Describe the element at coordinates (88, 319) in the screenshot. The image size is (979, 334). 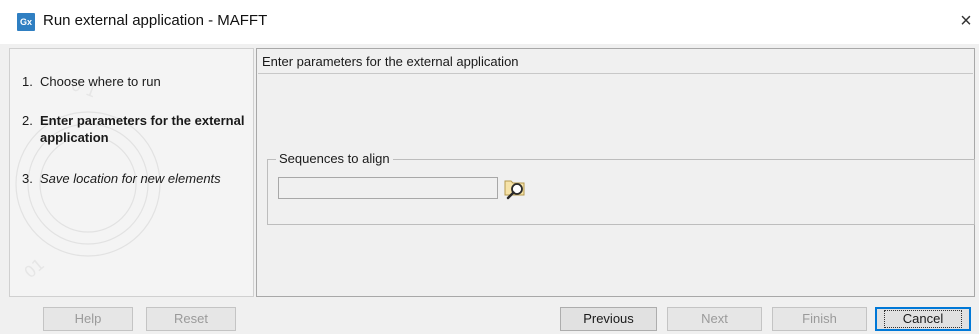
I see `help-button: Help` at that location.